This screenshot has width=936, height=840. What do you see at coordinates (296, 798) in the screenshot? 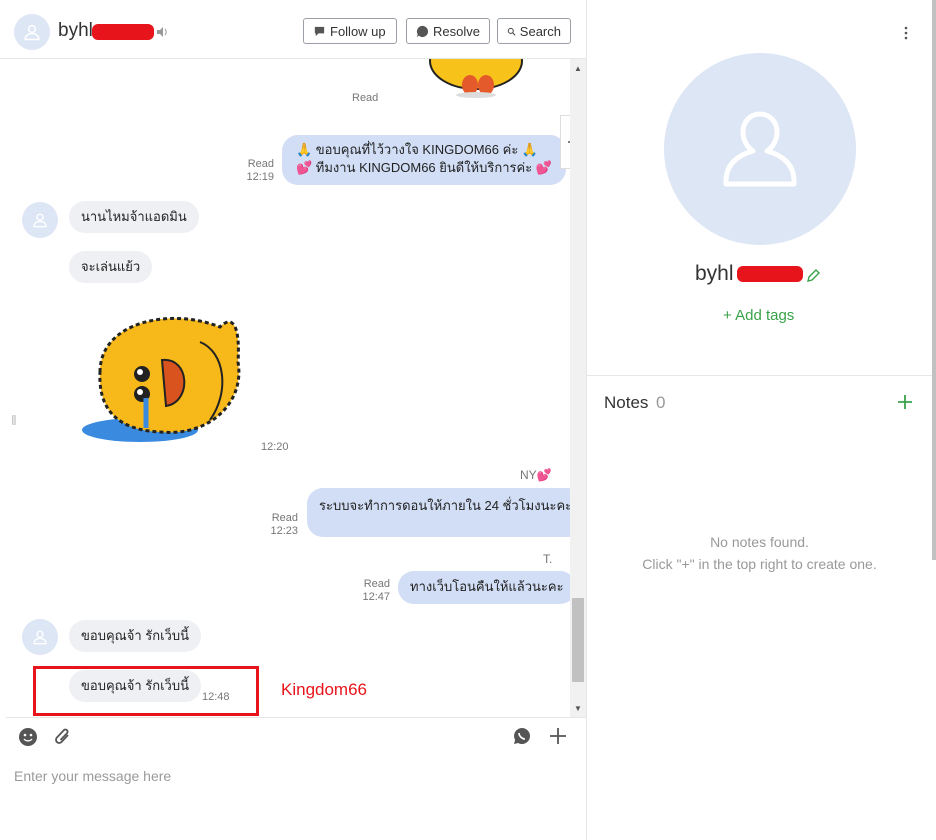
I see `message-input: Enter your message here` at bounding box center [296, 798].